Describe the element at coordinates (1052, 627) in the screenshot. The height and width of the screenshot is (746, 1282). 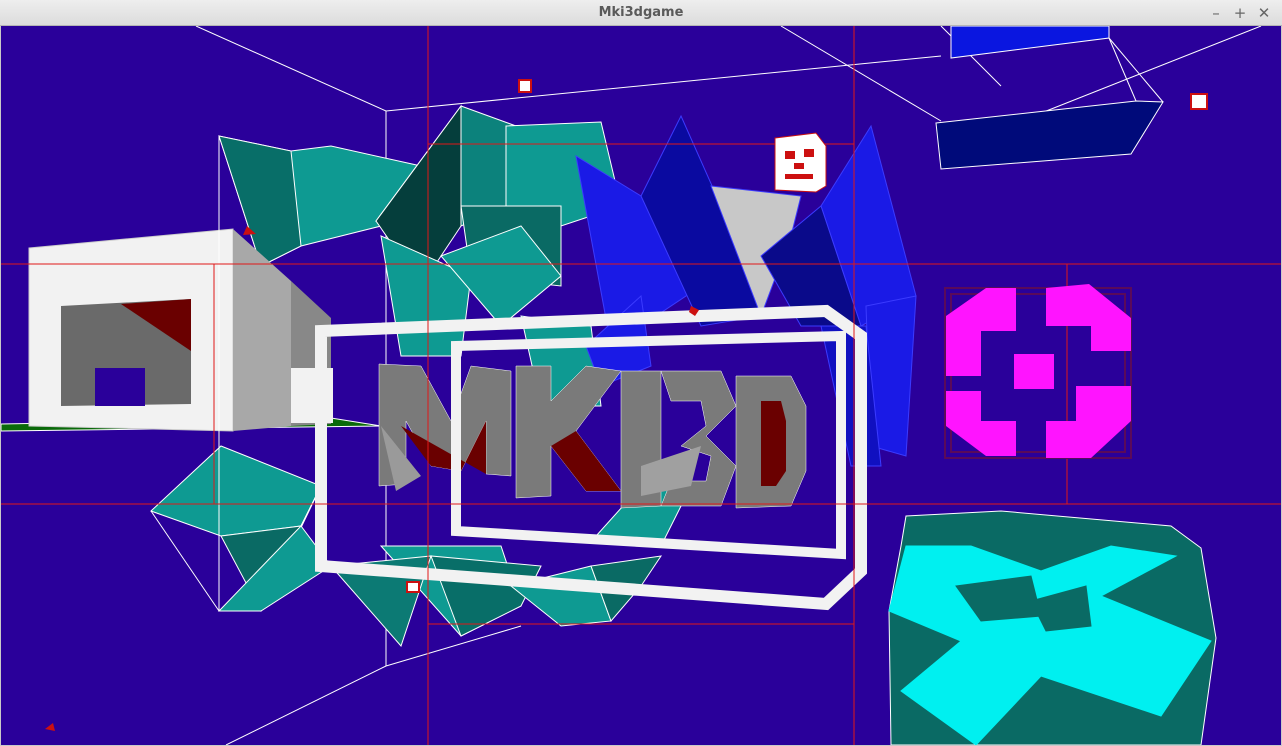
I see `cyan-structure` at that location.